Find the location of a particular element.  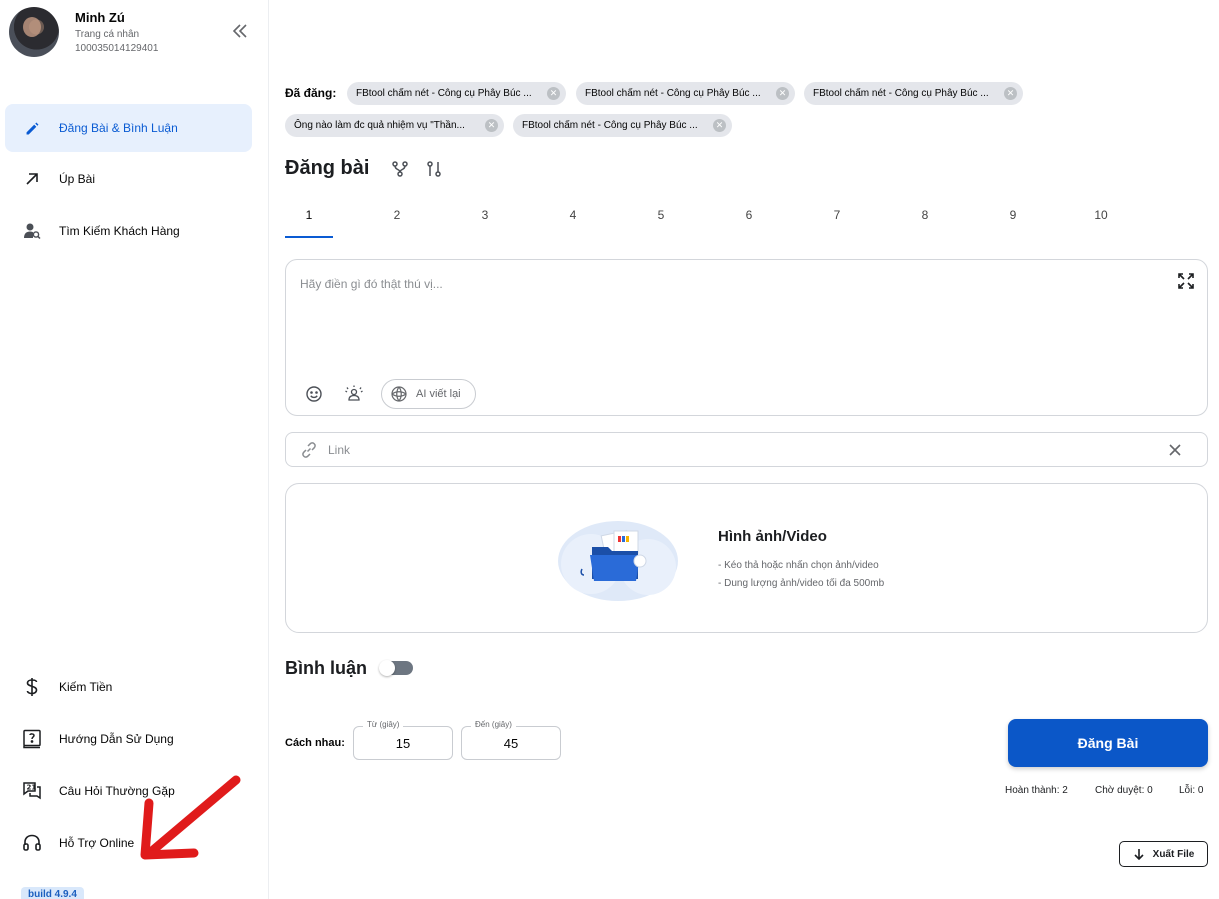

dollar-icon is located at coordinates (32, 687).